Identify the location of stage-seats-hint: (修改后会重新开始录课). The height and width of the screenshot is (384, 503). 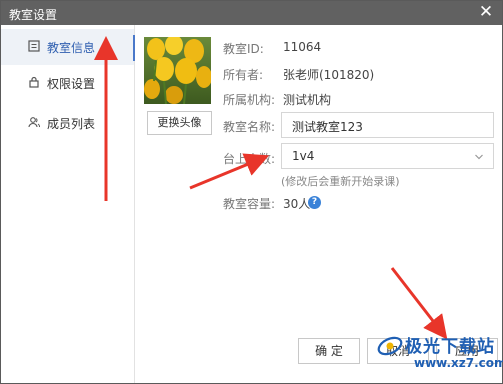
(340, 181).